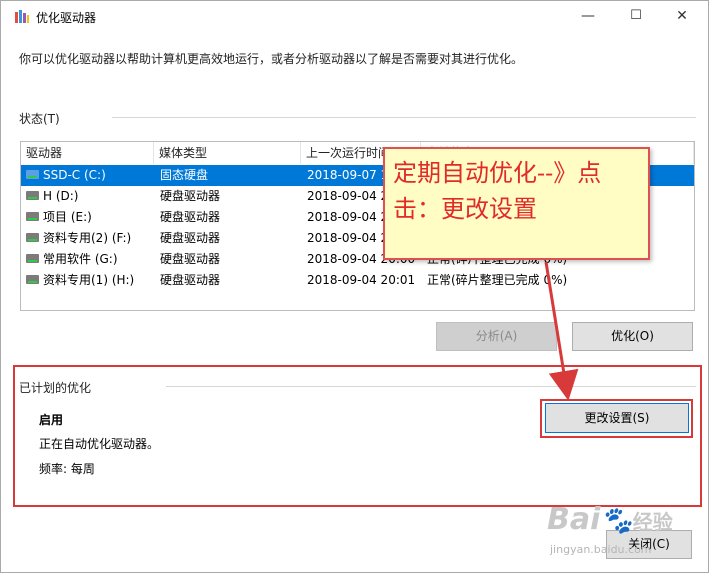  Describe the element at coordinates (184, 175) in the screenshot. I see `media-type: 固态硬盘` at that location.